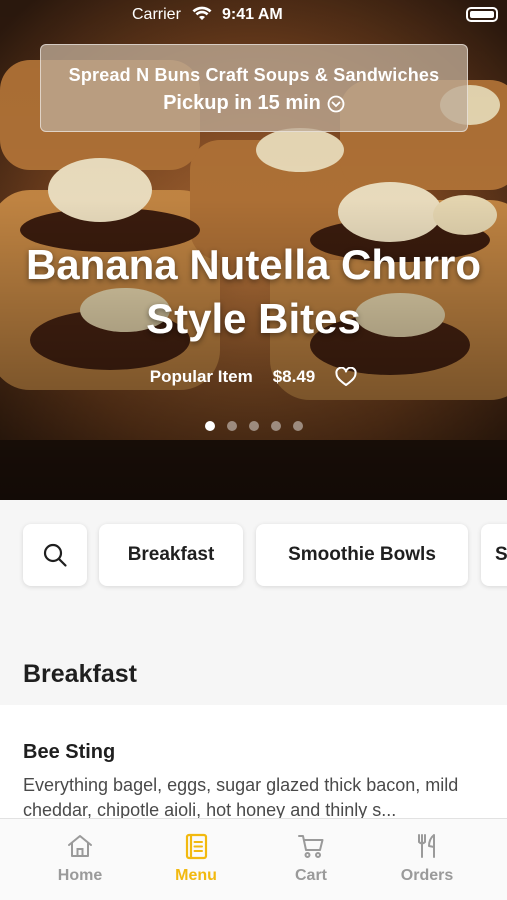 This screenshot has width=507, height=900. I want to click on hero-item-title: Banana Nutella Churro Style Bites, so click(253, 292).